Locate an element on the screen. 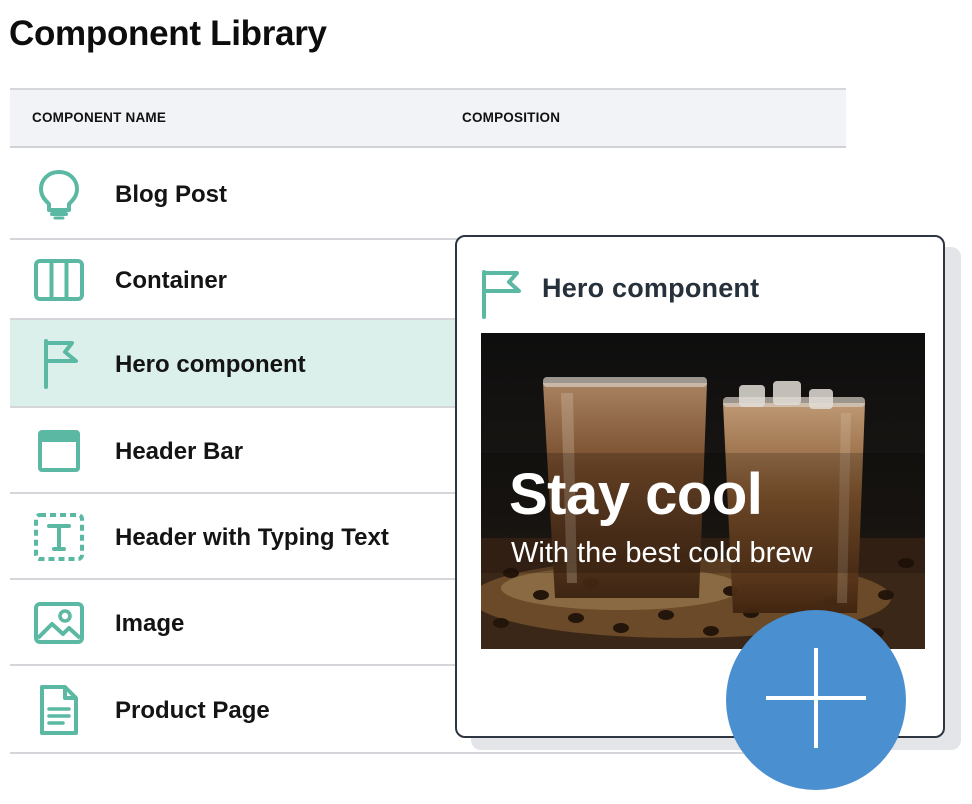 The image size is (972, 804). hero-subheadline: With the best cold brew is located at coordinates (662, 553).